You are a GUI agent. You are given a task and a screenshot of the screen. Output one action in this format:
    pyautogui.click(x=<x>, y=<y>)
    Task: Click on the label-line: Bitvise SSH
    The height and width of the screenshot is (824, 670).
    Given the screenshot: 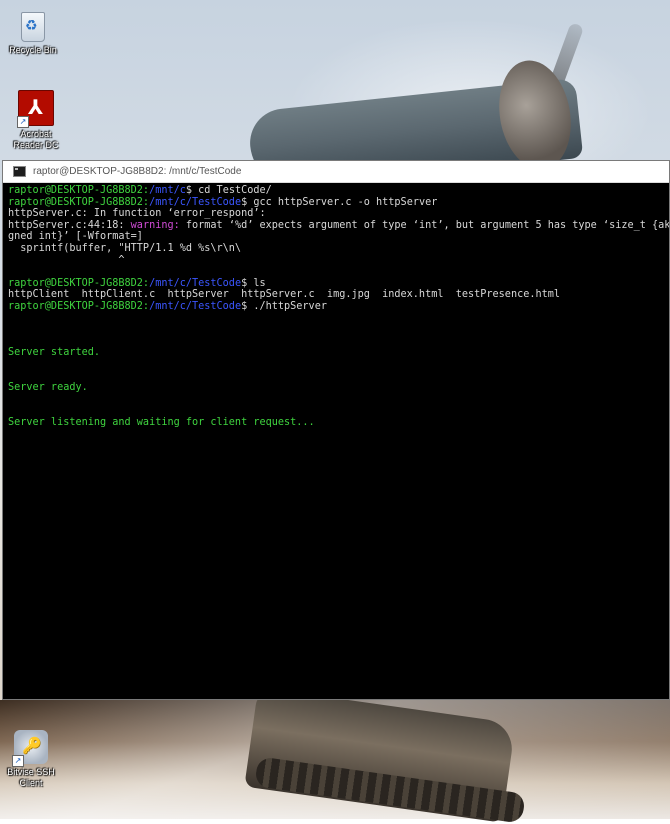 What is the action you would take?
    pyautogui.click(x=31, y=772)
    